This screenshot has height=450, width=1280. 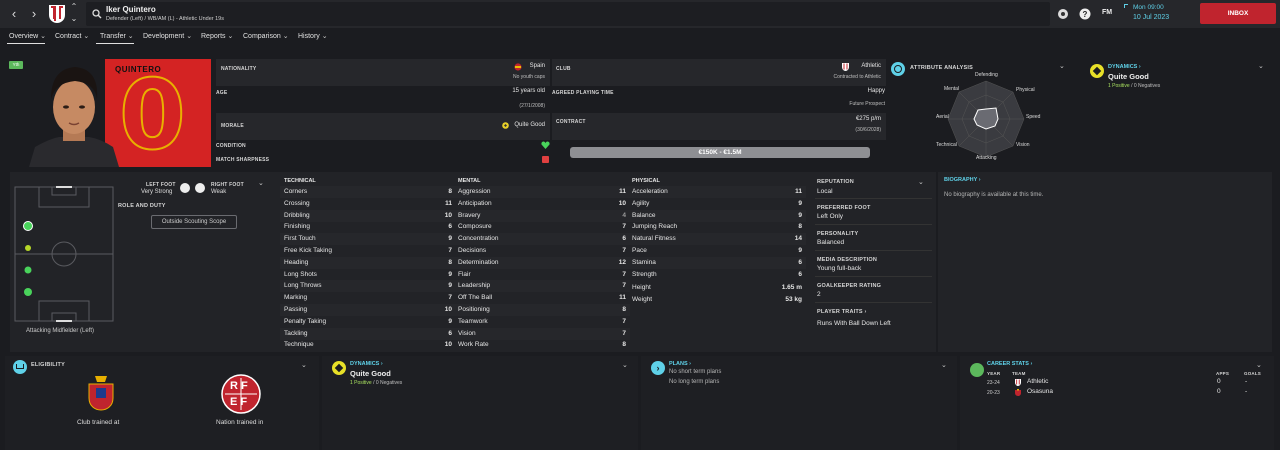 I want to click on attribute-name: Penalty Taking, so click(x=305, y=321).